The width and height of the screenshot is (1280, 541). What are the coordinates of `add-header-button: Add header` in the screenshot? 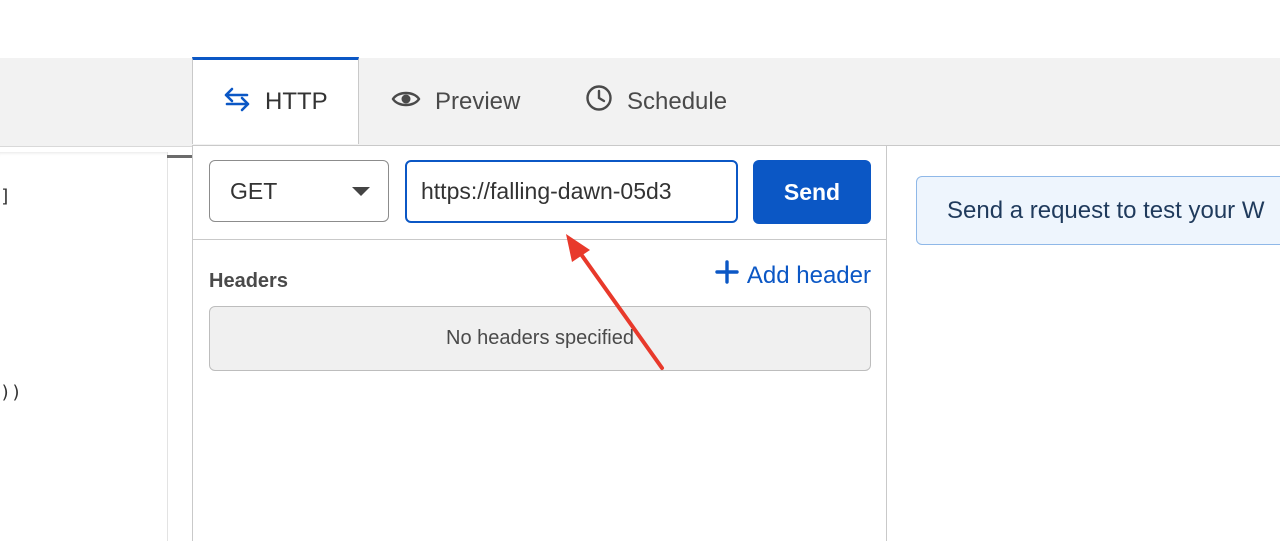 It's located at (793, 275).